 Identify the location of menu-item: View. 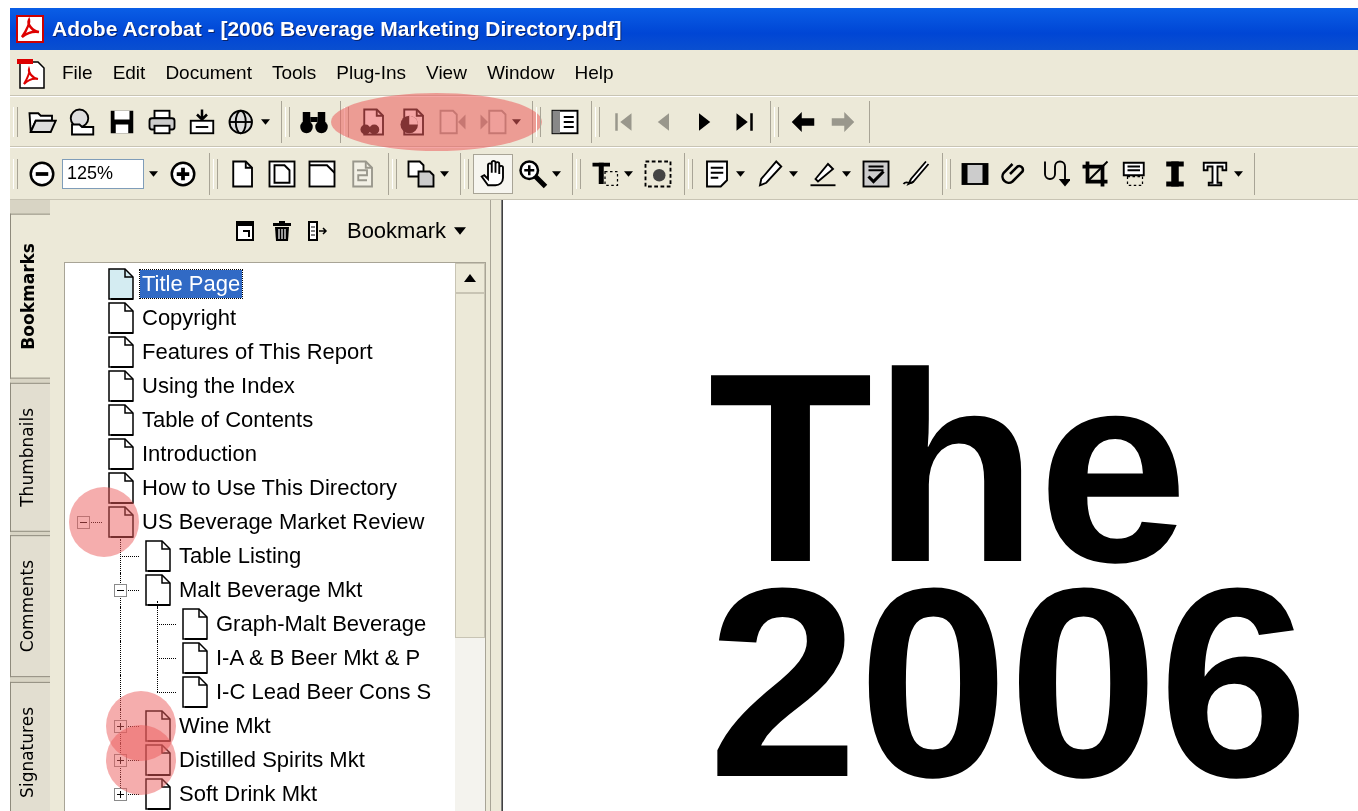
(446, 72).